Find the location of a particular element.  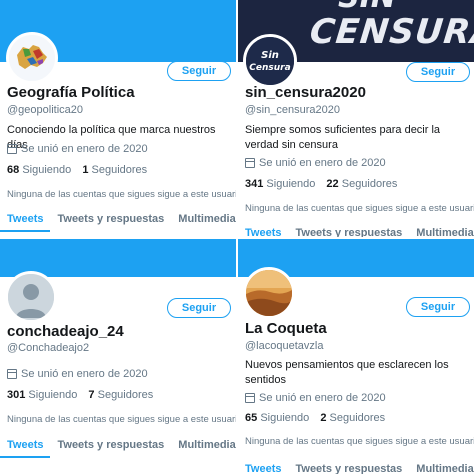

following-count: 68 is located at coordinates (13, 170).